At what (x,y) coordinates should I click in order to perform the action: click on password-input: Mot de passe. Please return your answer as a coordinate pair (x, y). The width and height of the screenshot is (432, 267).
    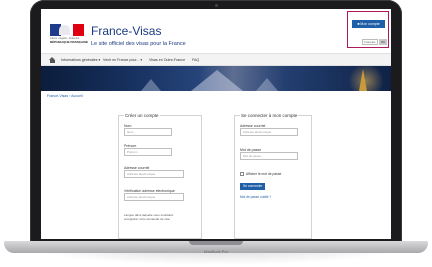
    Looking at the image, I should click on (269, 156).